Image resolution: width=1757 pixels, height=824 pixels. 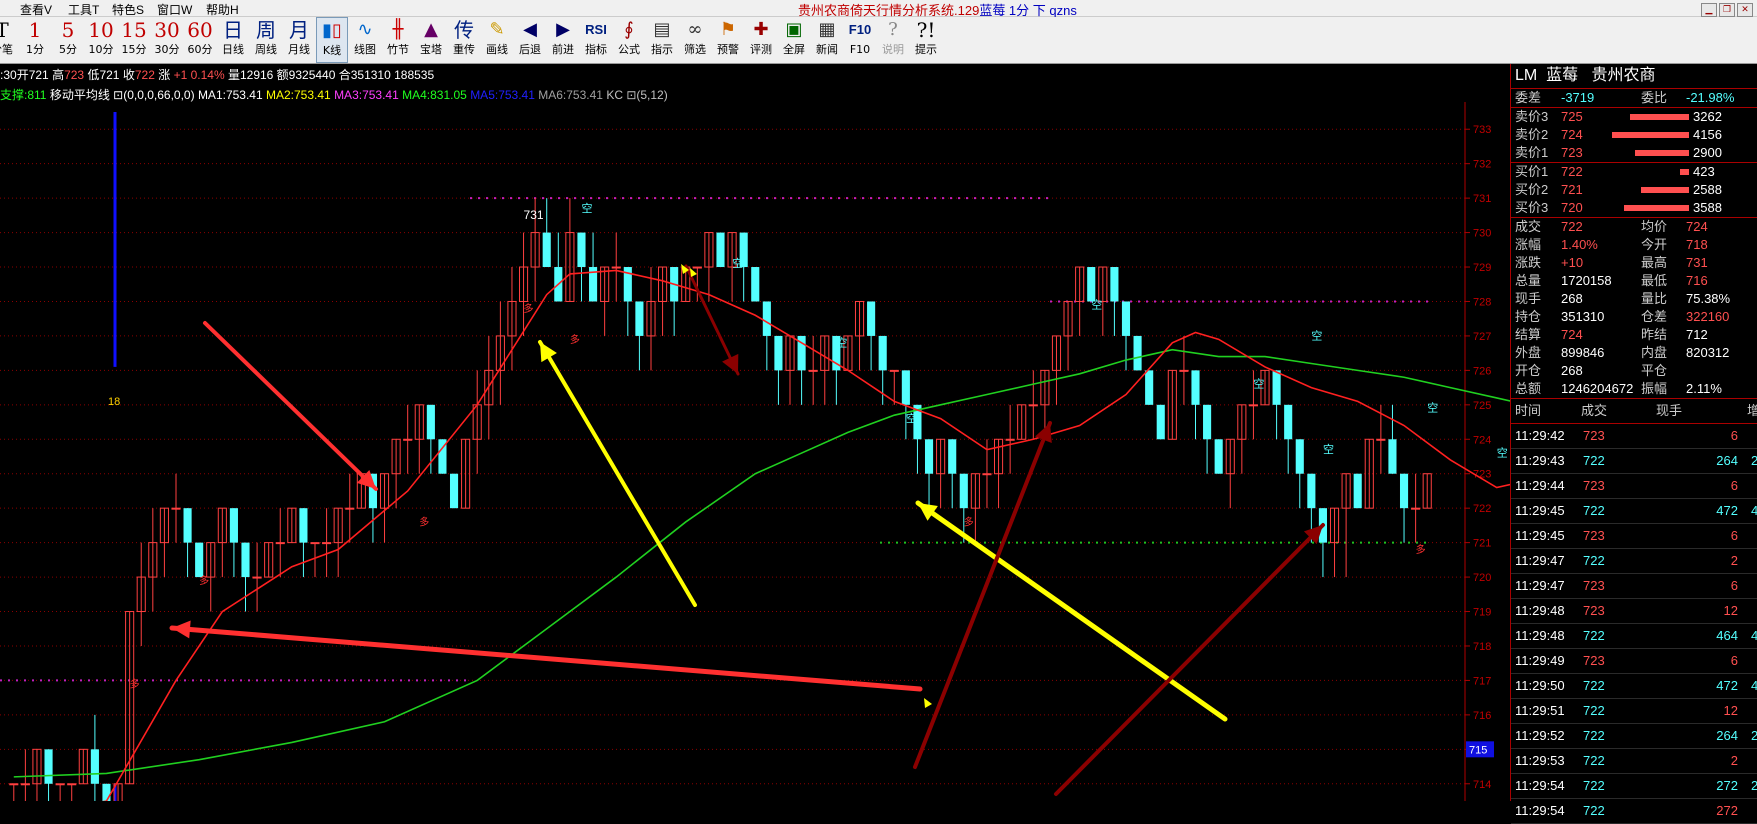 What do you see at coordinates (101, 40) in the screenshot?
I see `toolbar-button-3: 10 10分` at bounding box center [101, 40].